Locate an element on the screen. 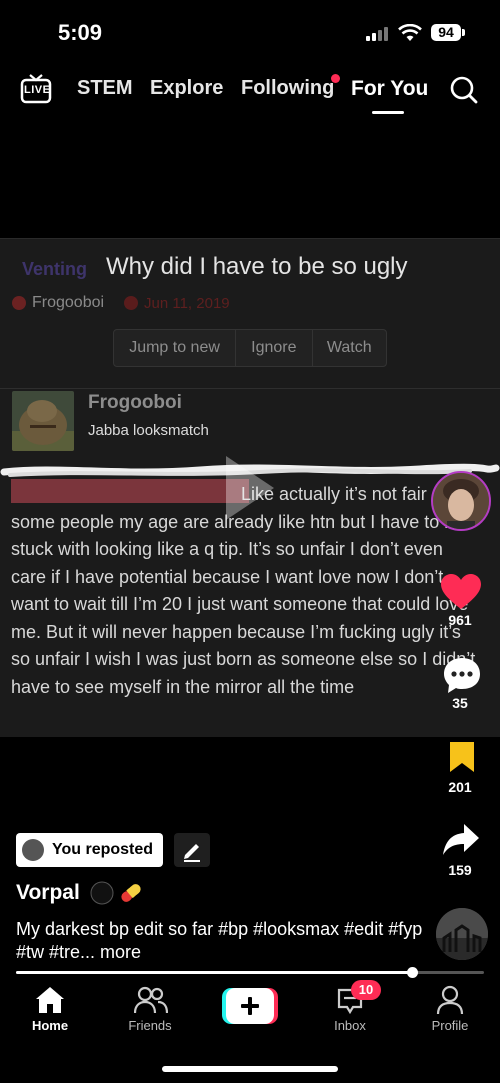  post-author-title: Jabba looksmatch is located at coordinates (148, 430).